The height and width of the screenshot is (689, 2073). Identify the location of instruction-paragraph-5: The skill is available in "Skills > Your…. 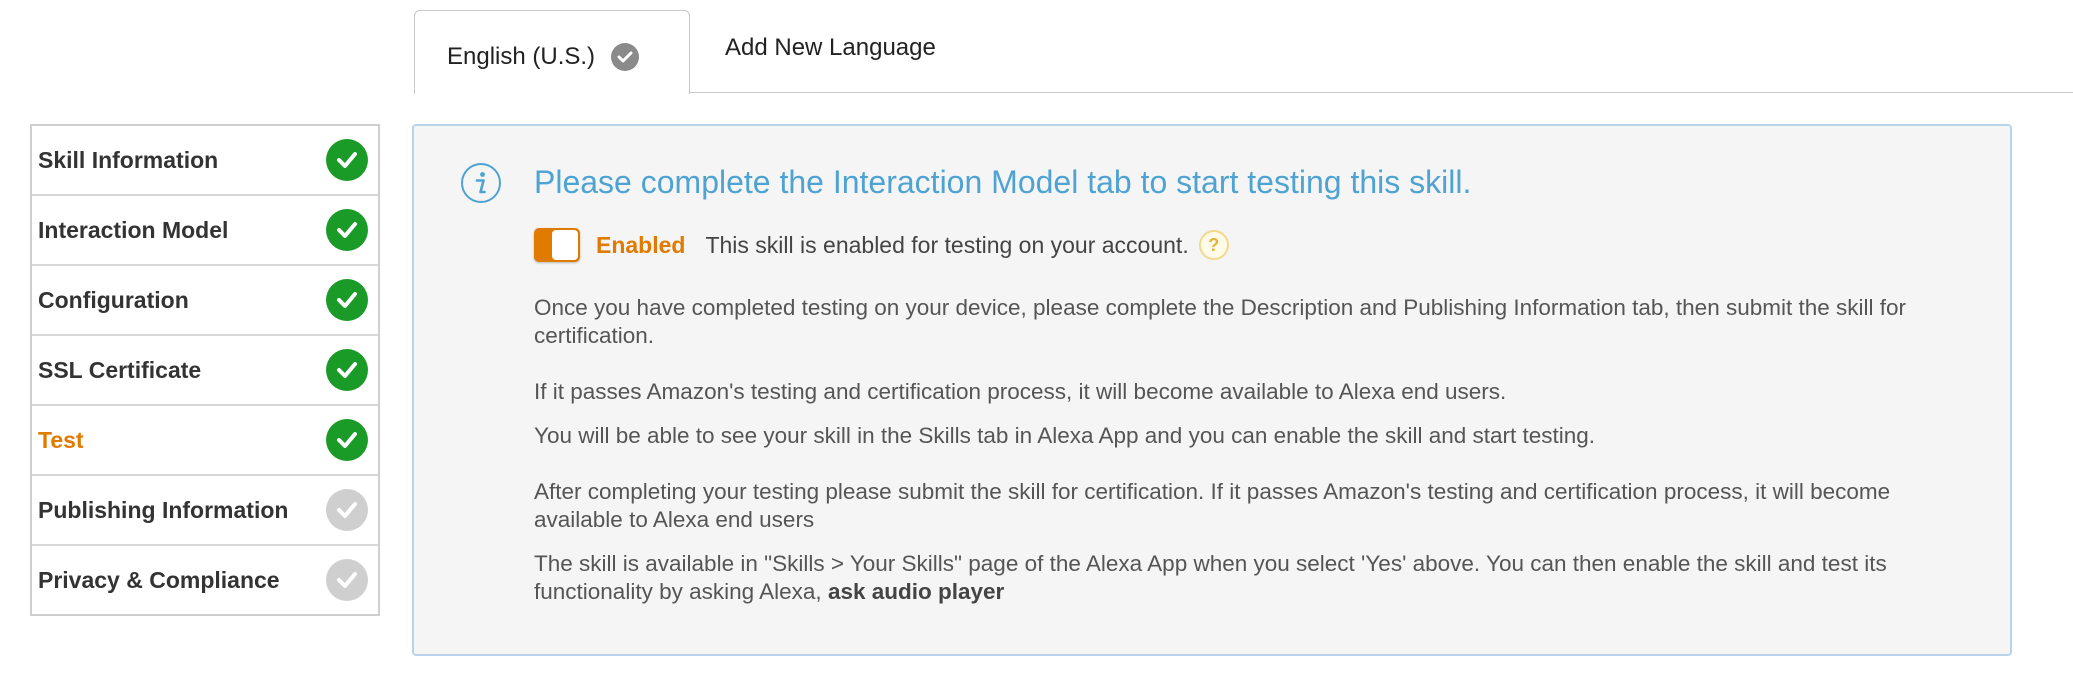
(1234, 578).